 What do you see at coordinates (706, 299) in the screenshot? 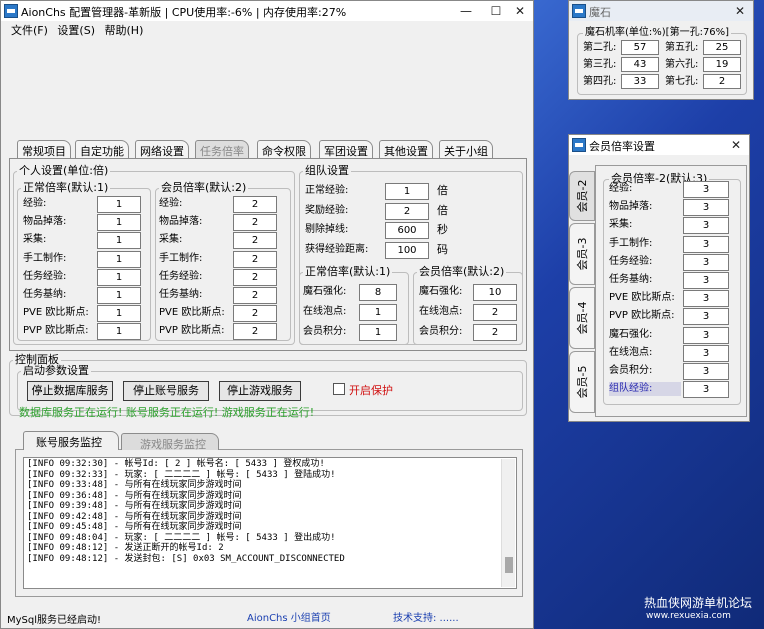
I see `member-win-input-6: 3` at bounding box center [706, 299].